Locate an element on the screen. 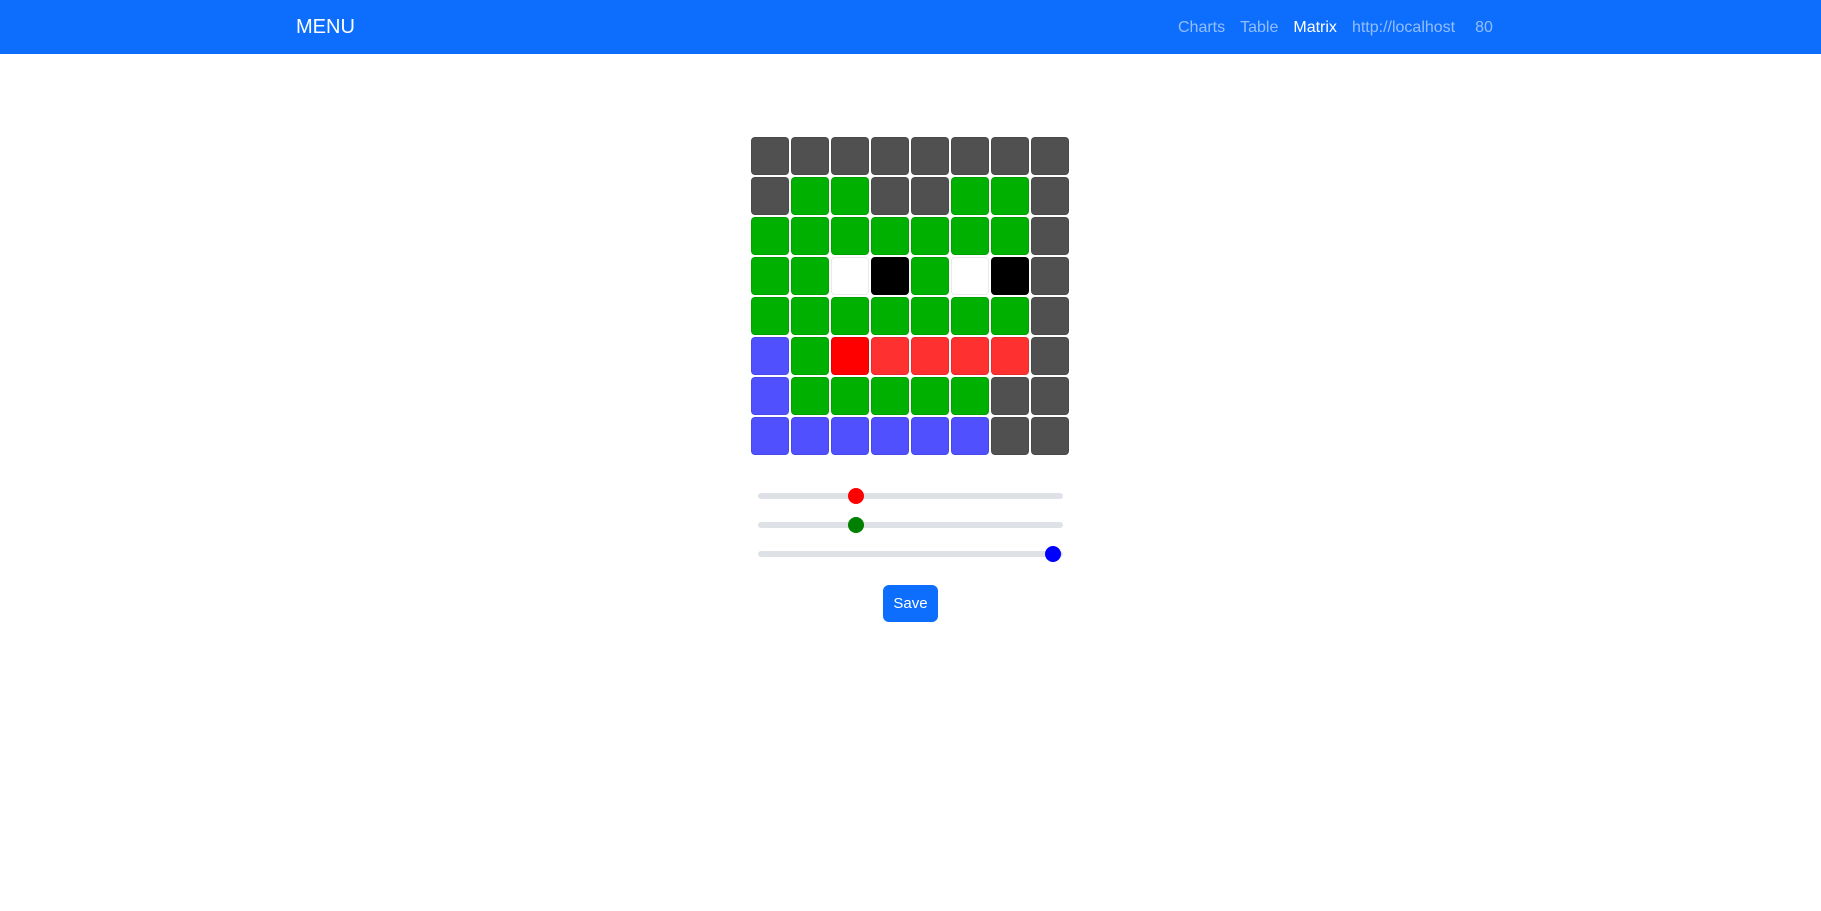 Image resolution: width=1821 pixels, height=911 pixels. slider-red is located at coordinates (910, 496).